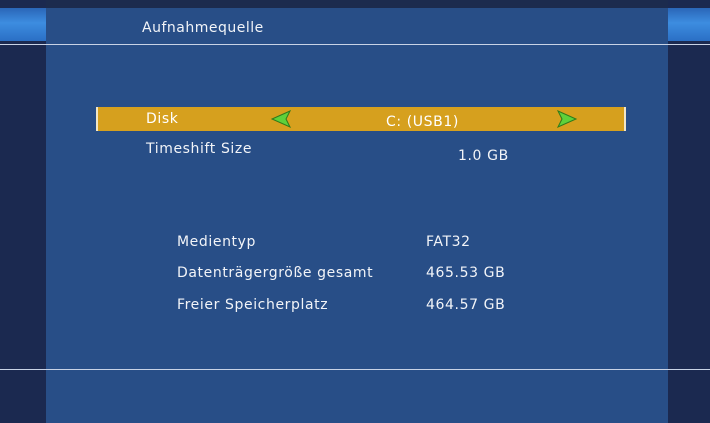 The height and width of the screenshot is (423, 710). I want to click on free-space-value: 464.57 GB, so click(466, 305).